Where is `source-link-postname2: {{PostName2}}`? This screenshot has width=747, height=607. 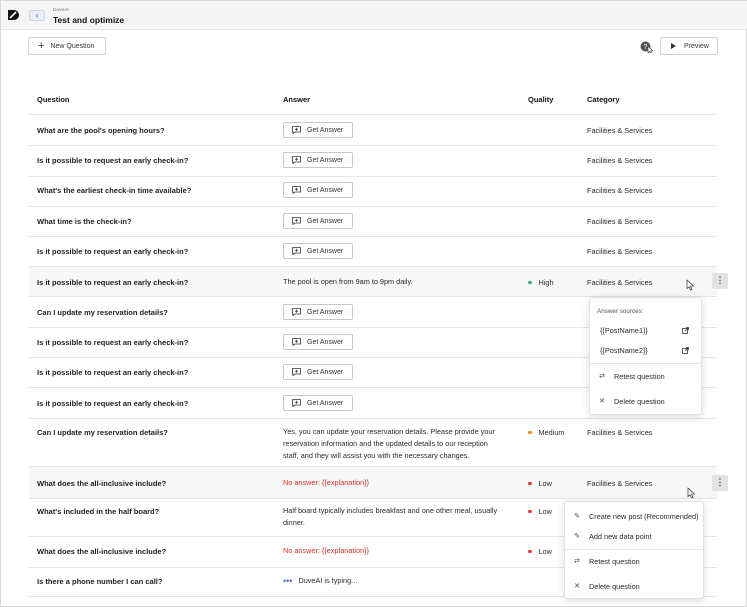
source-link-postname2: {{PostName2}} is located at coordinates (645, 350).